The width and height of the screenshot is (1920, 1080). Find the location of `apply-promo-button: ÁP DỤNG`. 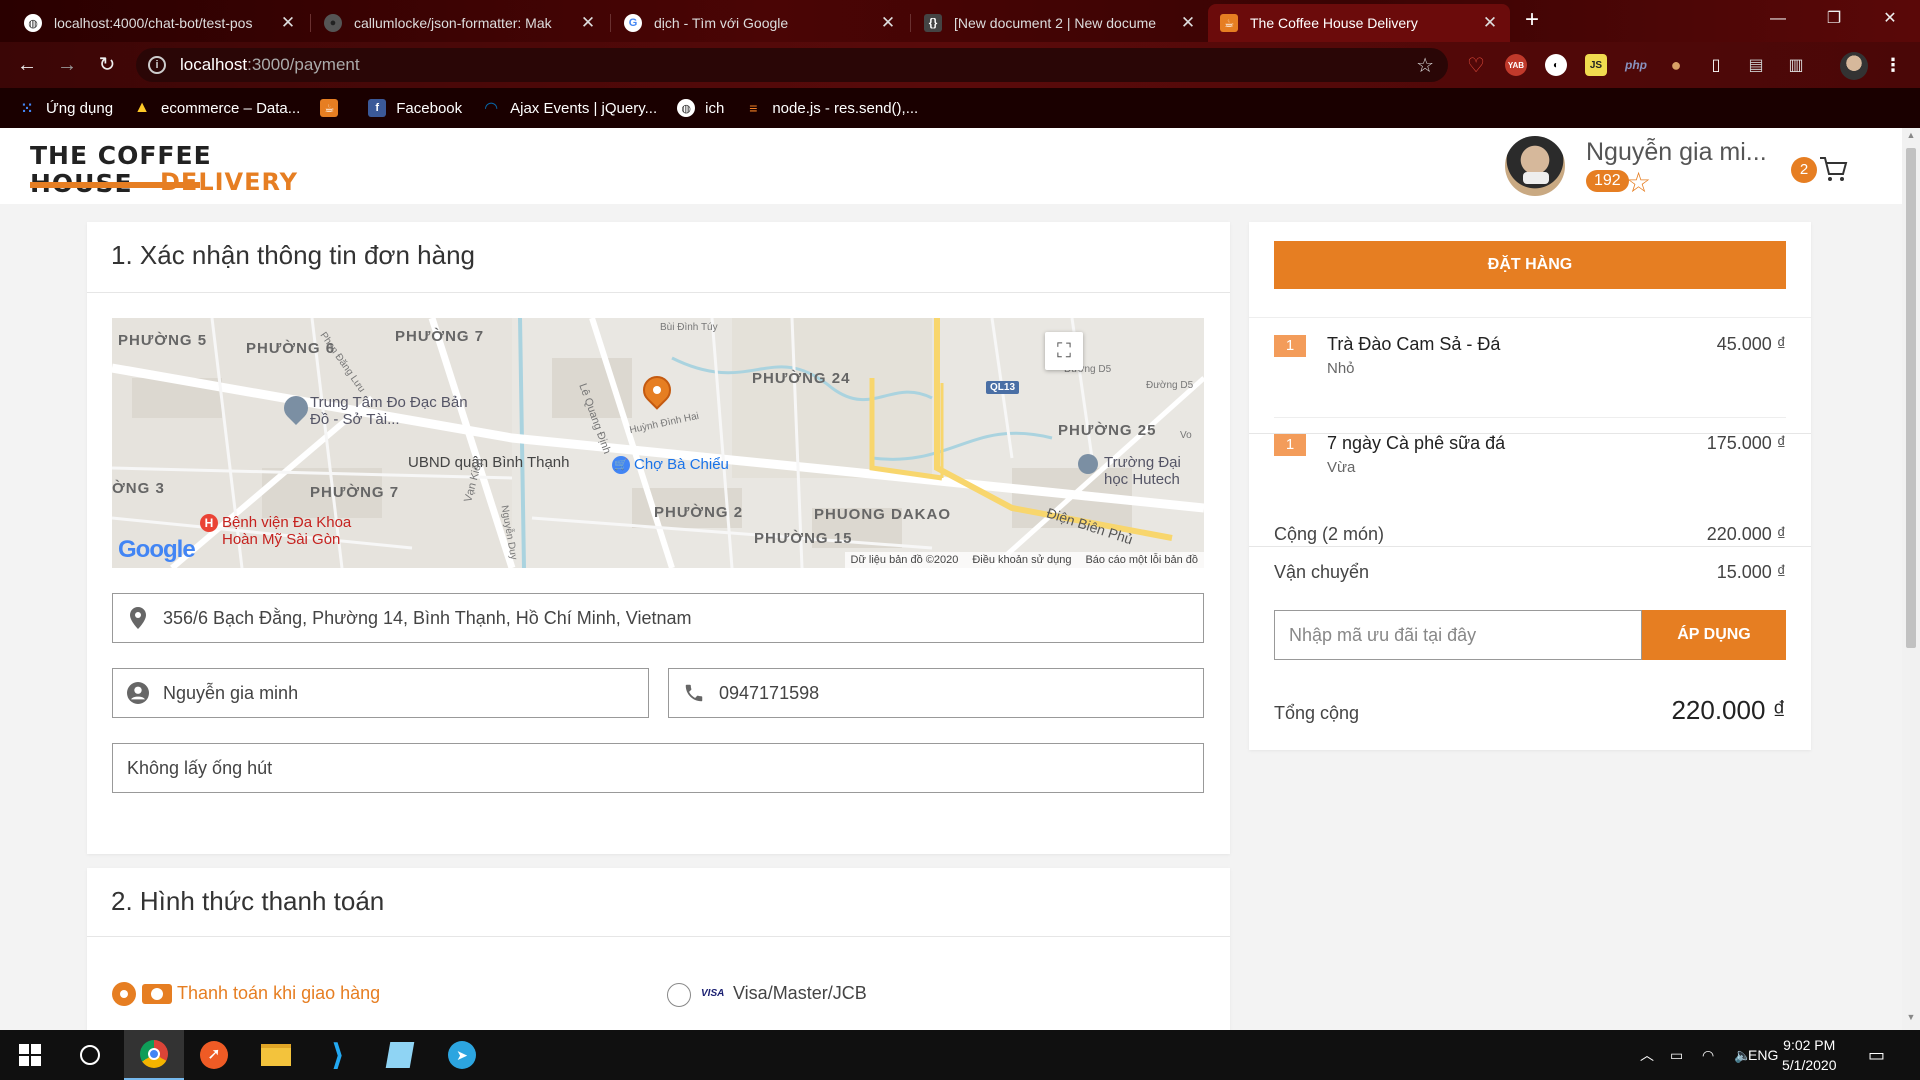

apply-promo-button: ÁP DỤNG is located at coordinates (1714, 635).